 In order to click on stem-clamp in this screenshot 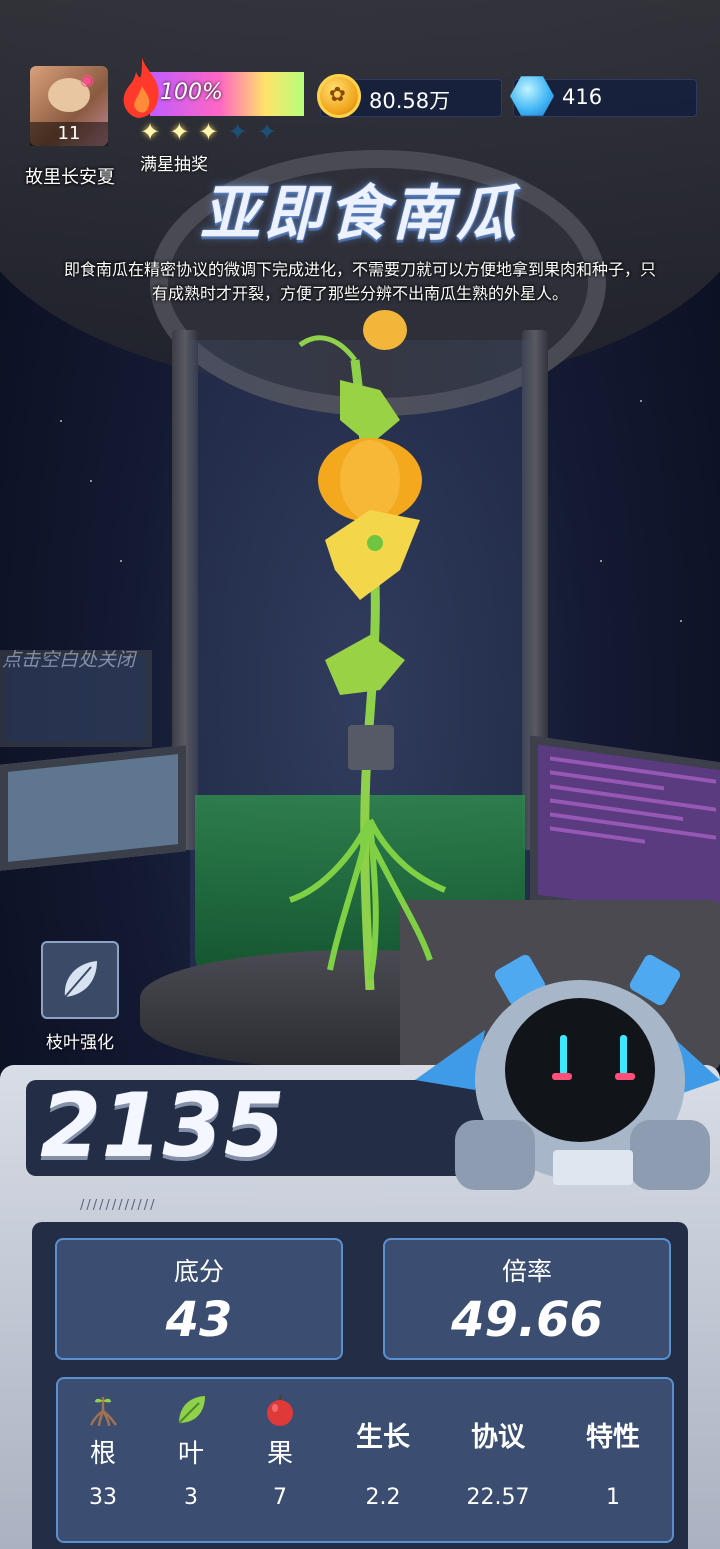, I will do `click(371, 747)`.